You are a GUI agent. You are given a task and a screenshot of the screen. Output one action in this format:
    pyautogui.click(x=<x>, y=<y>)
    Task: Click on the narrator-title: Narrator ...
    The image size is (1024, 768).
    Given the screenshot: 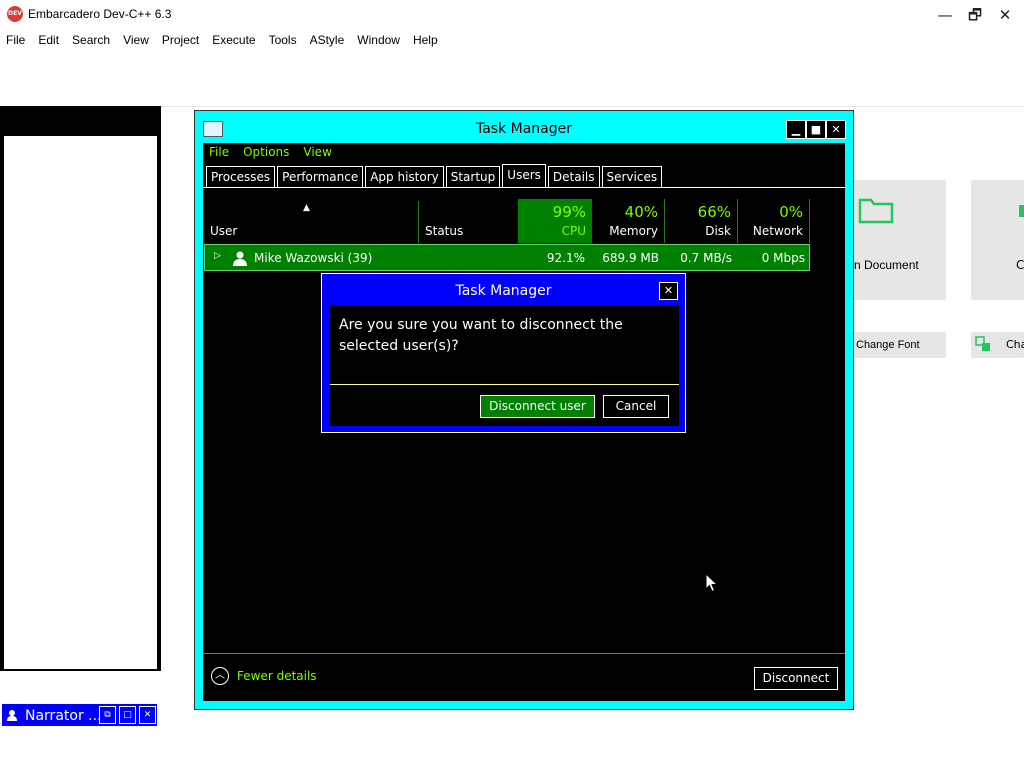 What is the action you would take?
    pyautogui.click(x=63, y=716)
    